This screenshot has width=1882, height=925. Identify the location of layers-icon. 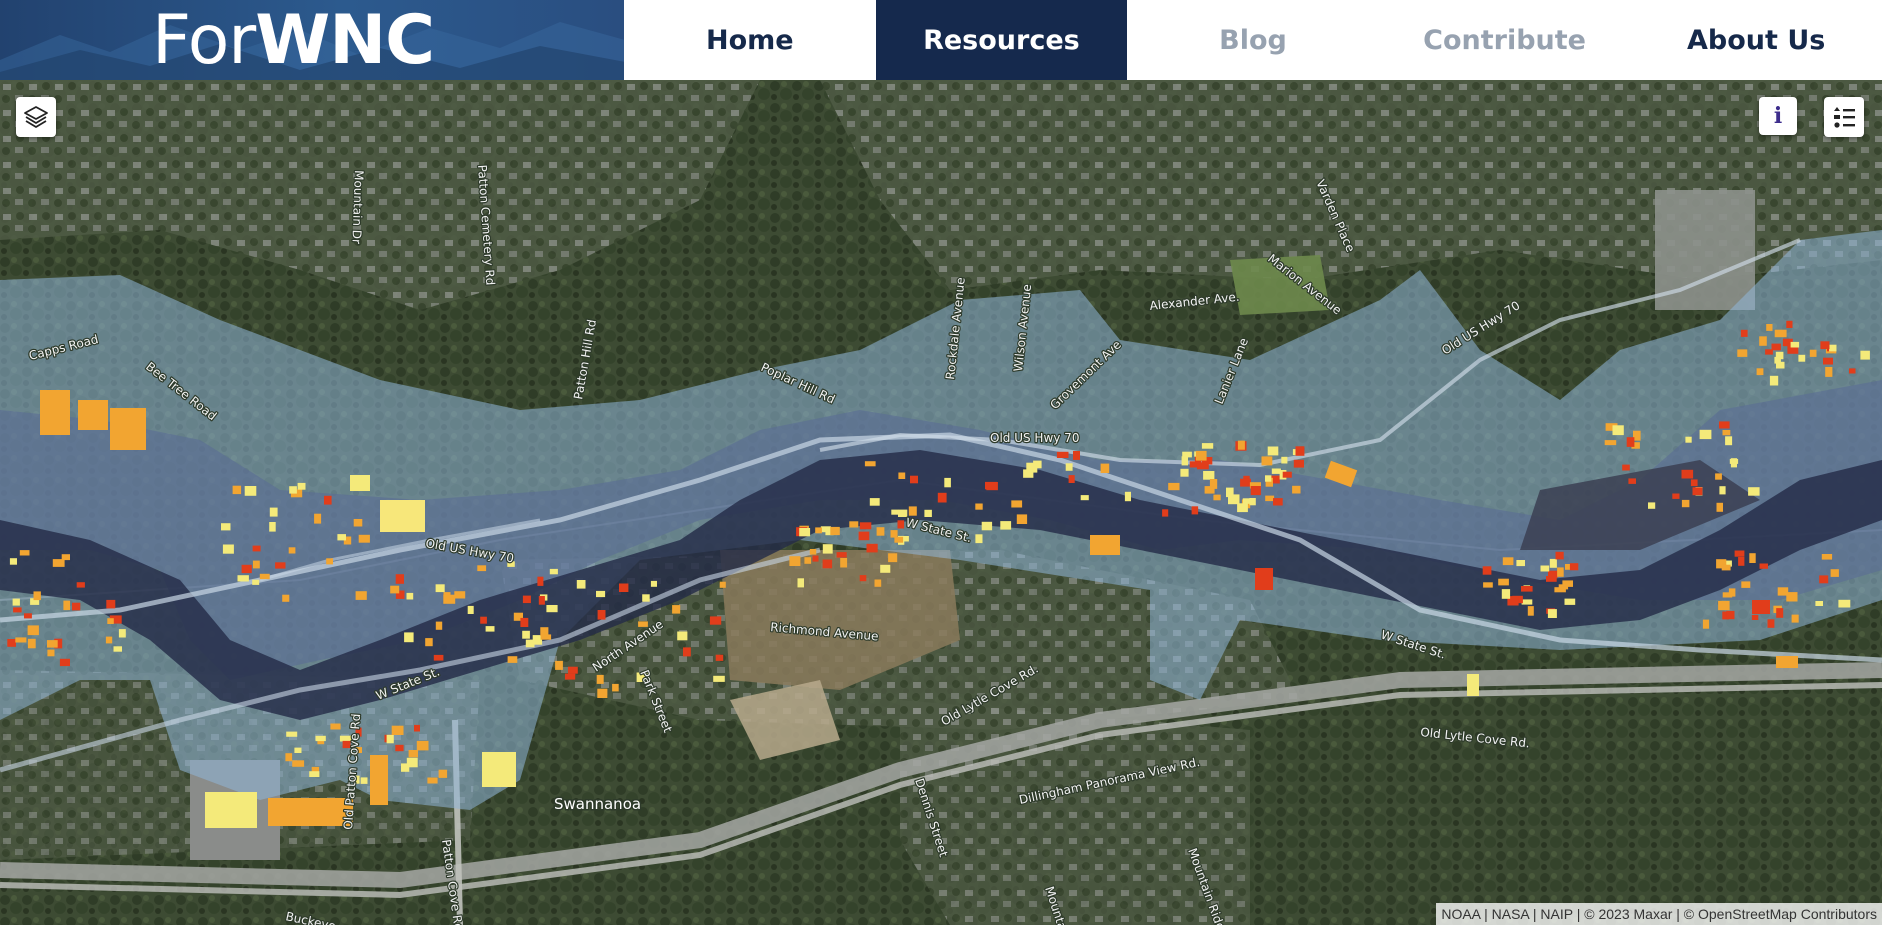
(36, 117).